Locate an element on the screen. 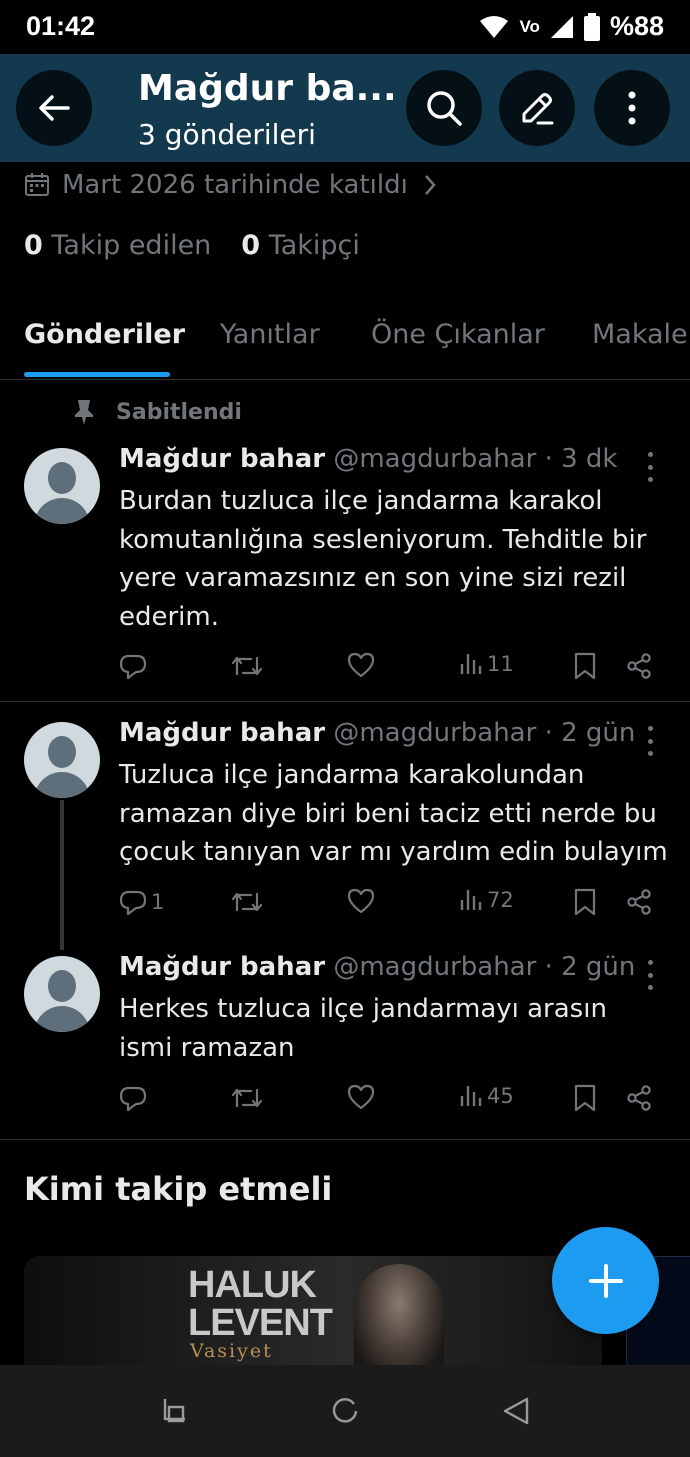 The height and width of the screenshot is (1457, 690). post-header: Mağdur bahar @magdurbahar · 2 gün is located at coordinates (377, 733).